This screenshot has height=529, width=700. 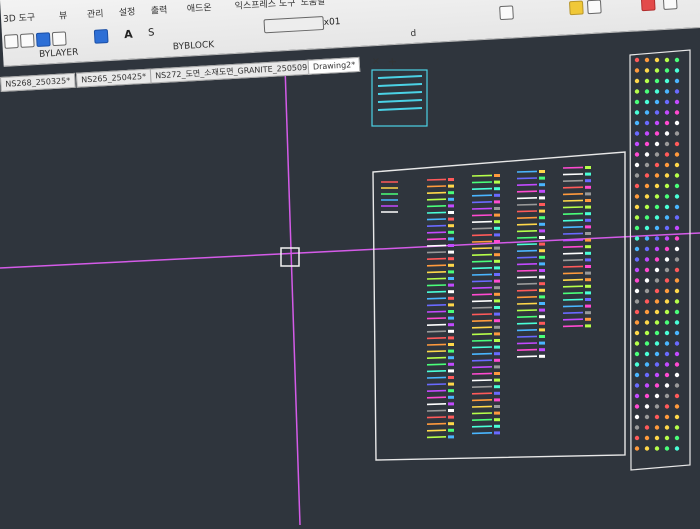 What do you see at coordinates (11, 41) in the screenshot?
I see `pan-icon` at bounding box center [11, 41].